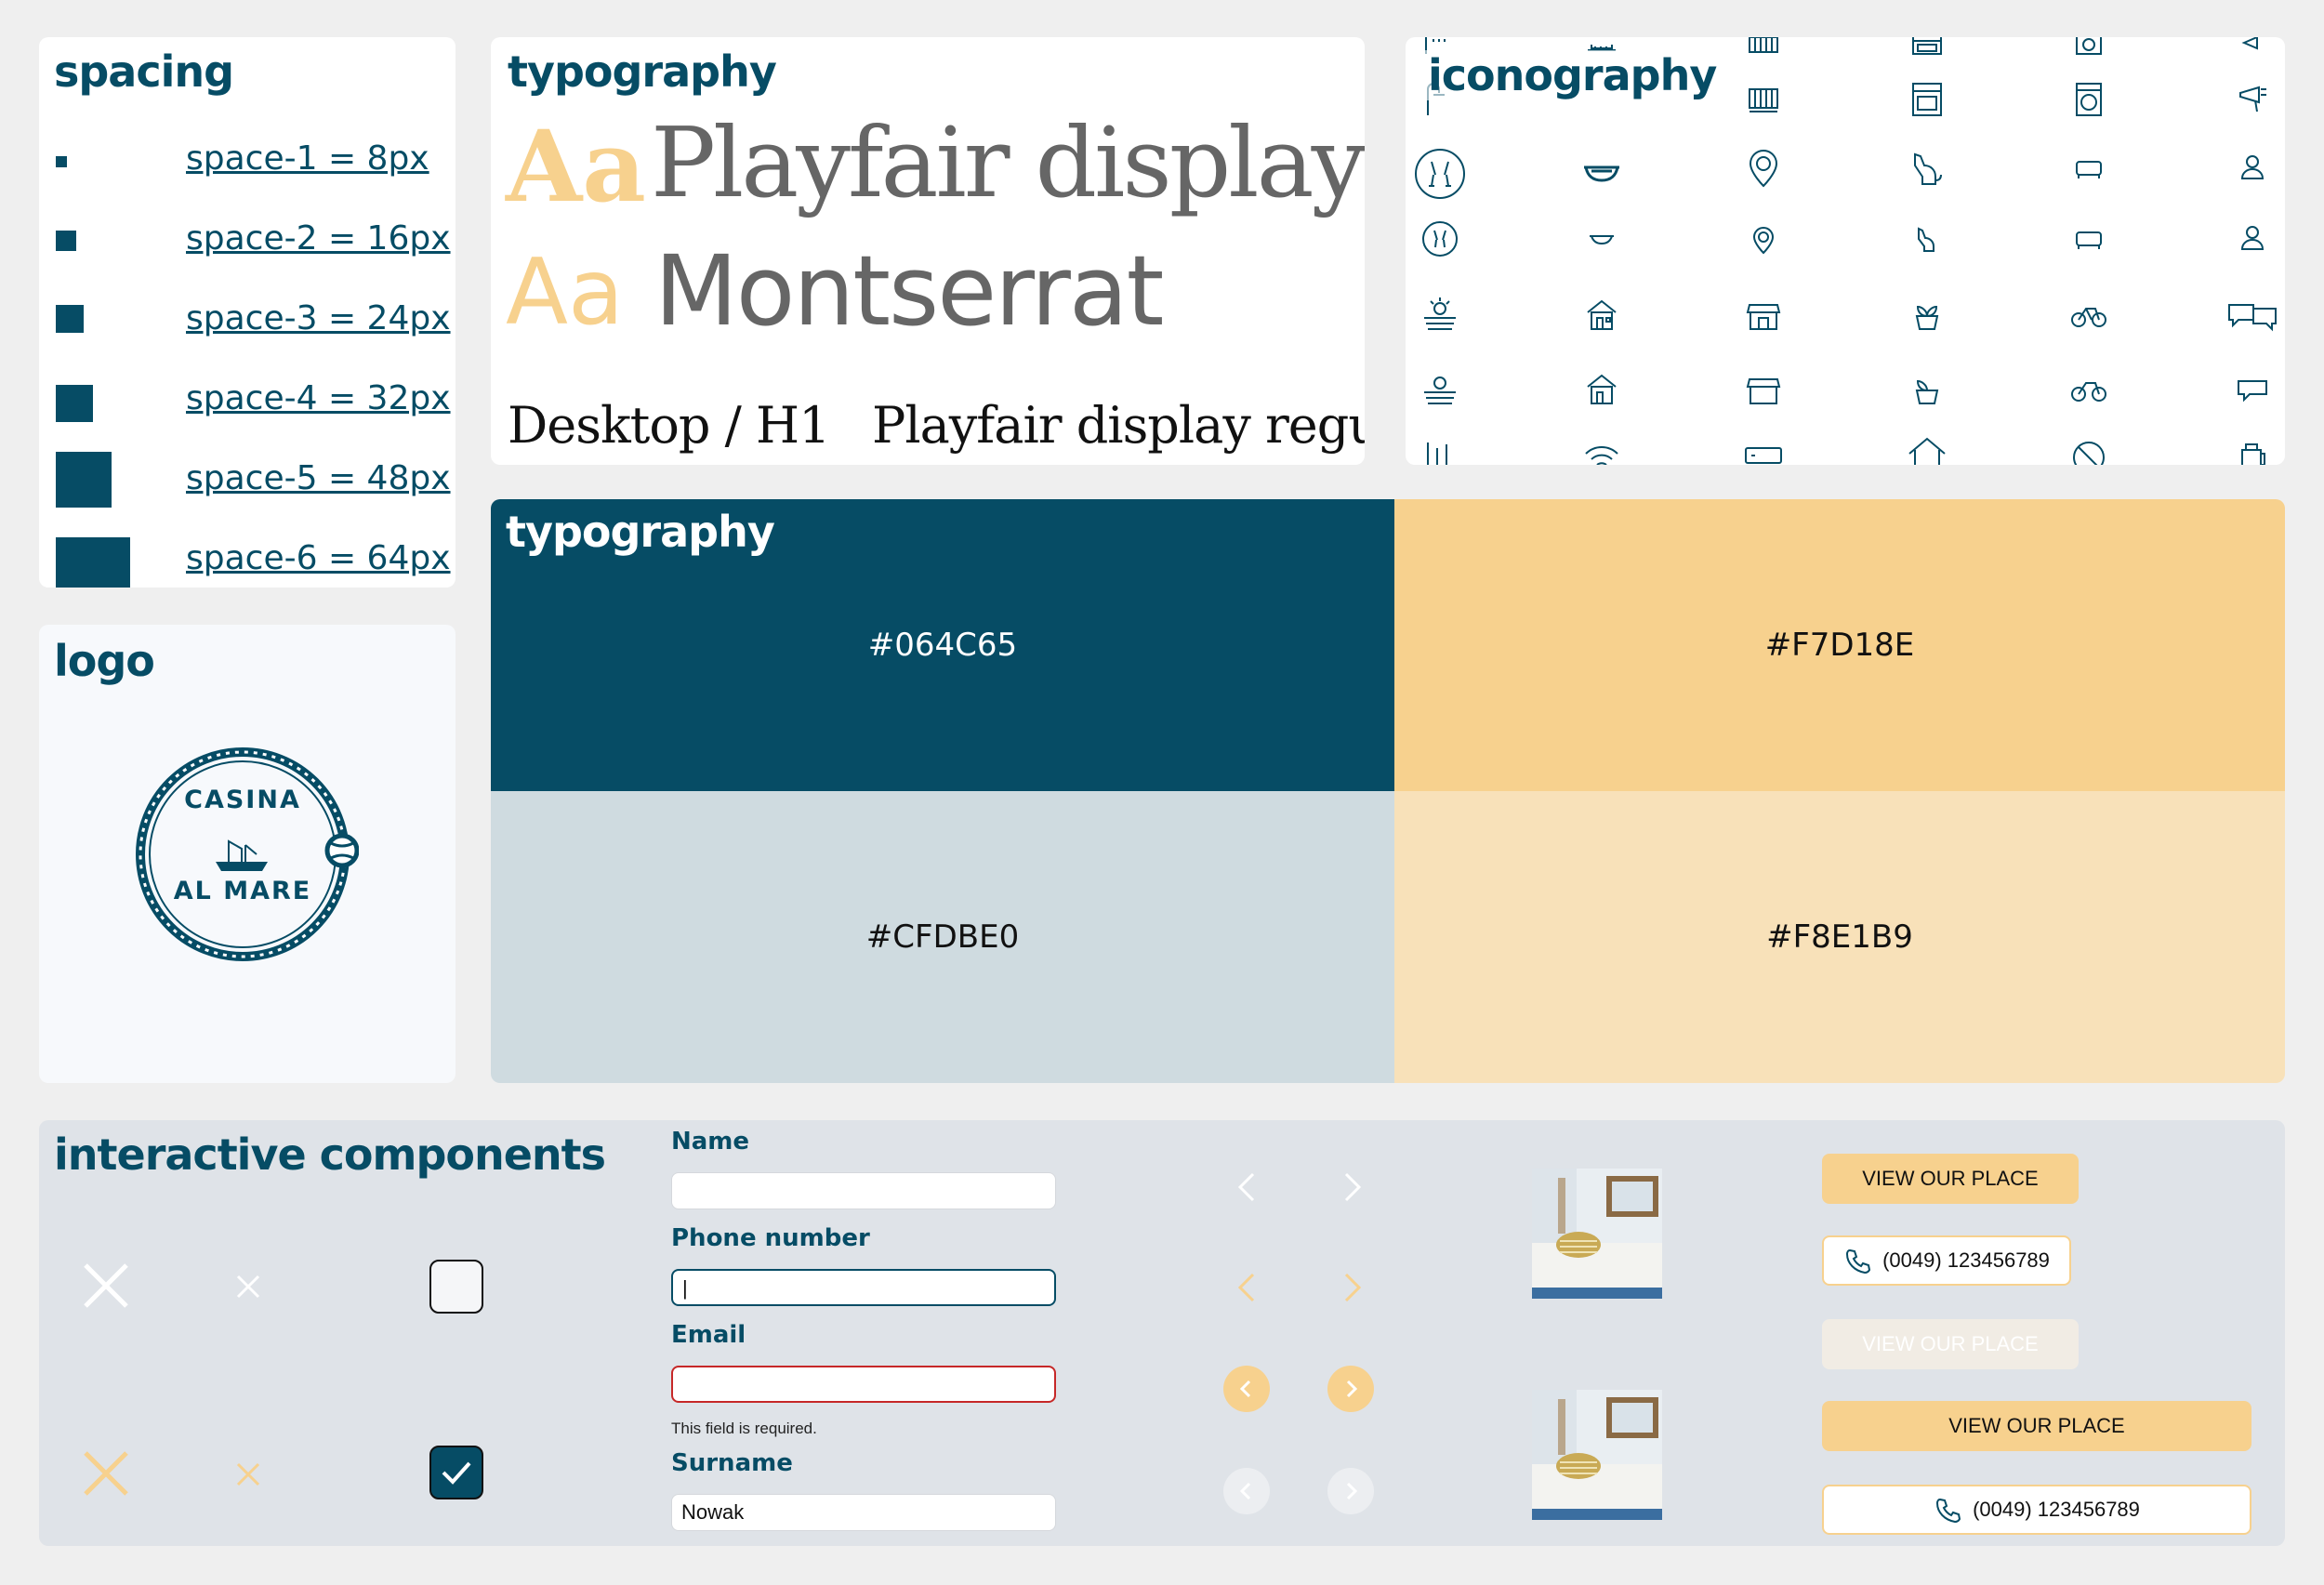 The width and height of the screenshot is (2324, 1585). I want to click on phone-call-button-wide: (0049) 123456789, so click(2036, 1510).